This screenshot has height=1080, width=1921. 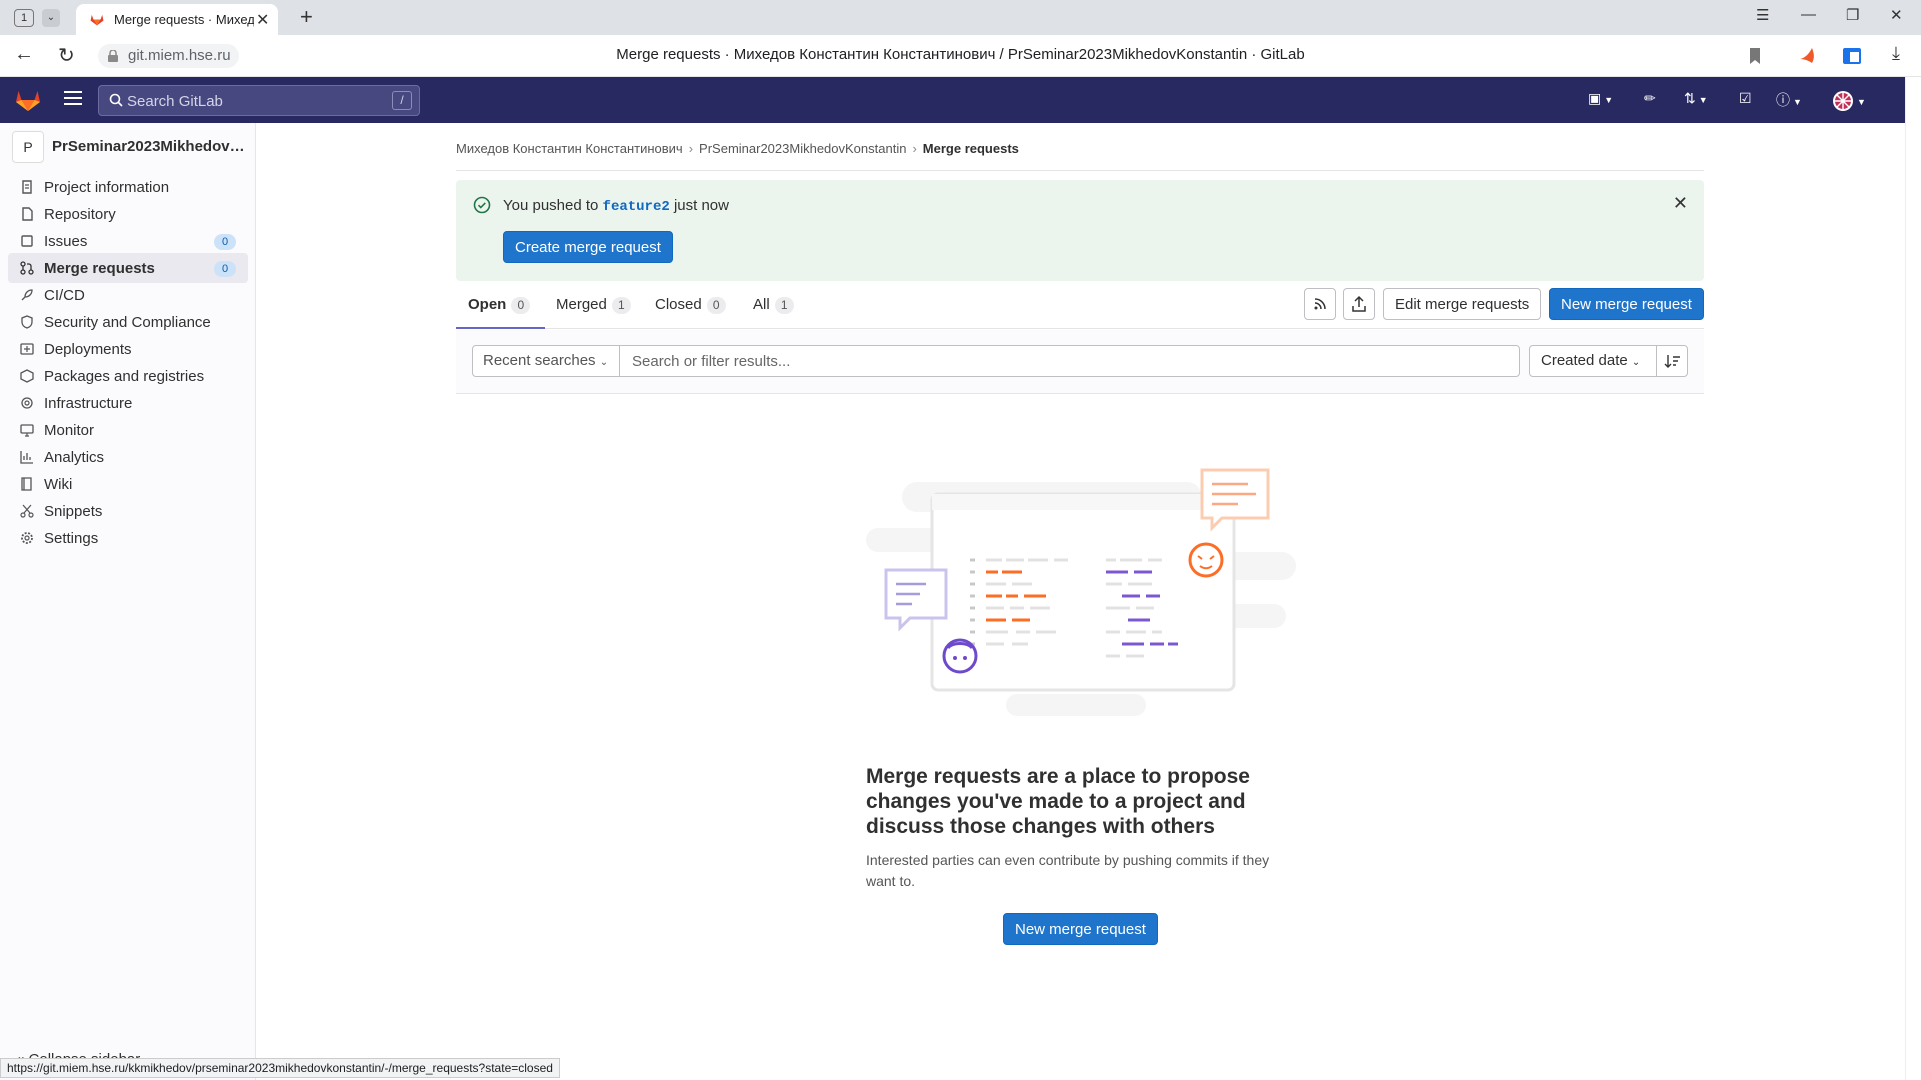 I want to click on sidebar-item-monitor: Monitor, so click(x=128, y=430).